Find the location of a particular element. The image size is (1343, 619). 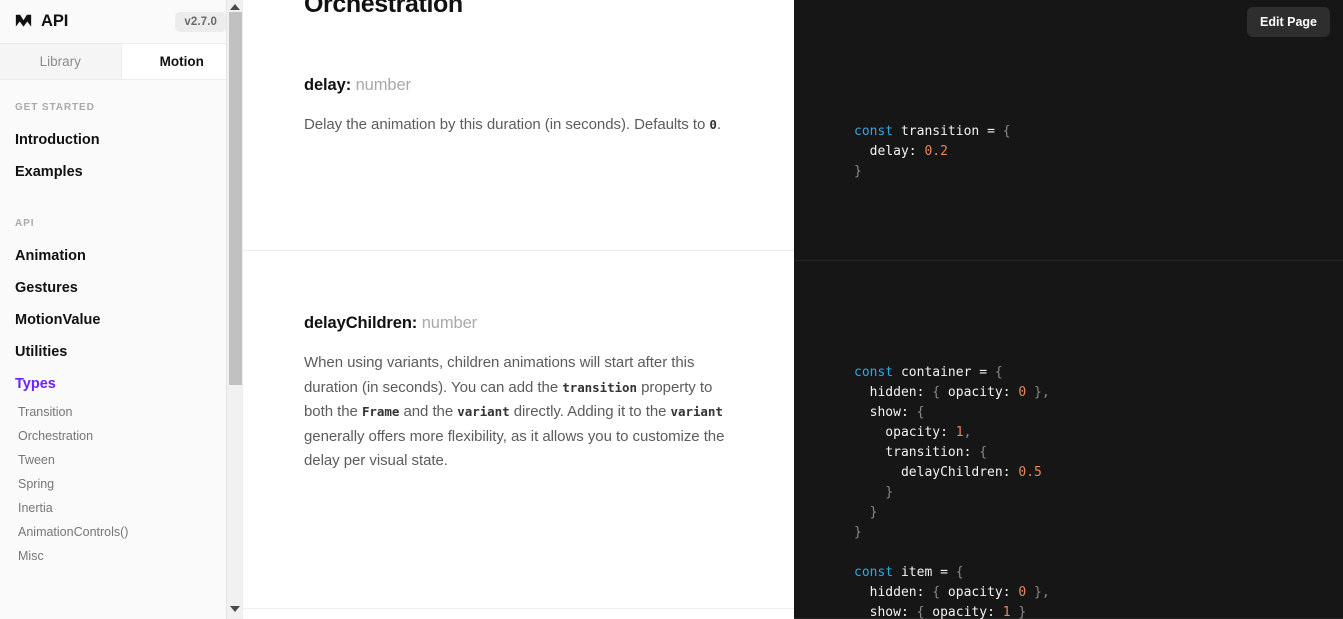

sidebar-subitem-orchestration: Orchestration is located at coordinates (121, 436).